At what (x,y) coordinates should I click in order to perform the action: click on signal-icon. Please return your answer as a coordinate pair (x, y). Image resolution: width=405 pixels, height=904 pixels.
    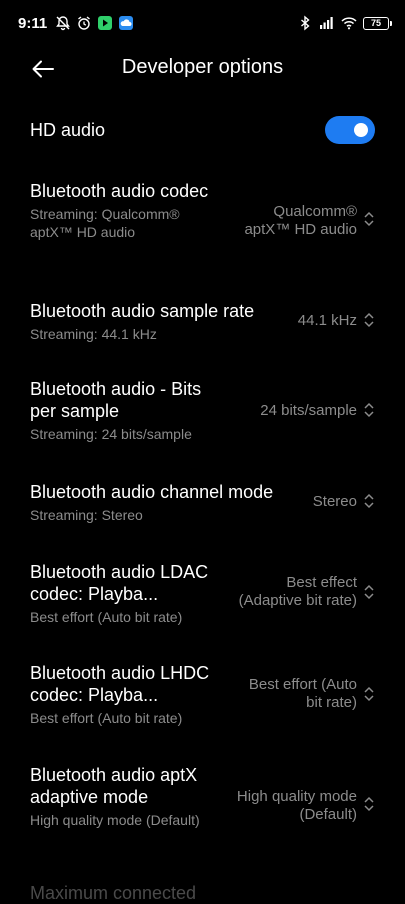
    Looking at the image, I should click on (326, 23).